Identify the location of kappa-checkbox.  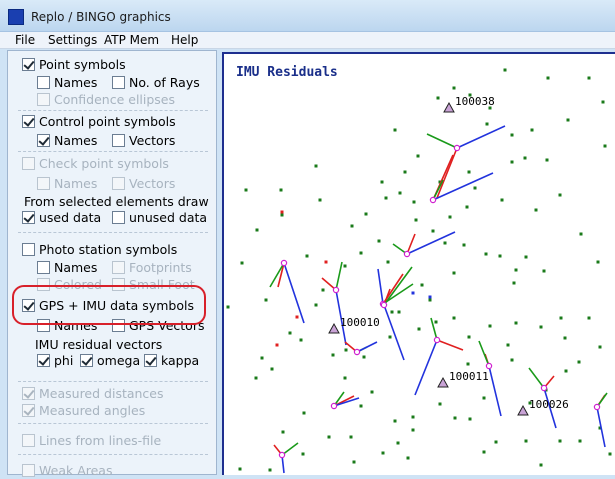
(150, 360).